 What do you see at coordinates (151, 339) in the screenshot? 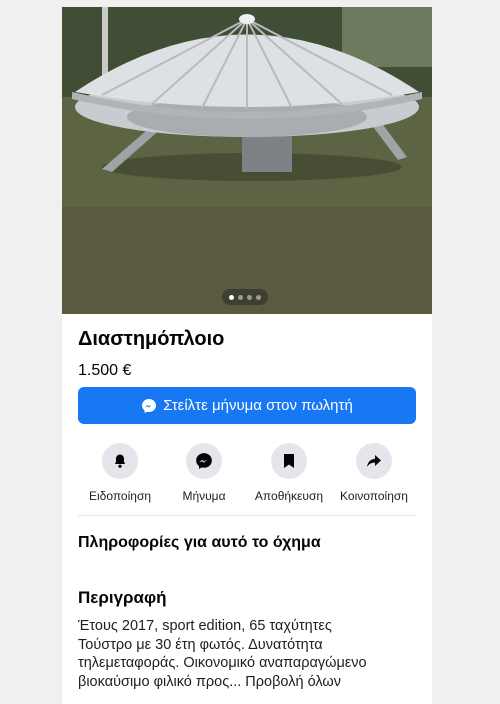
I see `listing-title: Διαστημόπλοιο` at bounding box center [151, 339].